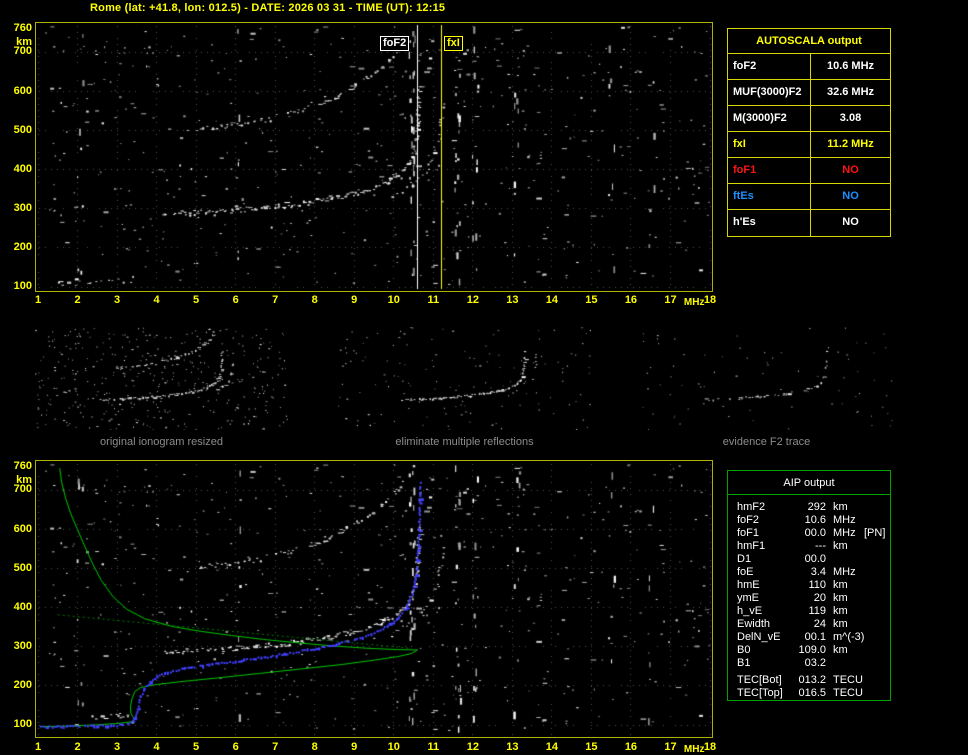 This screenshot has width=968, height=755. I want to click on aip-row: TEC[Top] 016.5 TECU, so click(809, 693).